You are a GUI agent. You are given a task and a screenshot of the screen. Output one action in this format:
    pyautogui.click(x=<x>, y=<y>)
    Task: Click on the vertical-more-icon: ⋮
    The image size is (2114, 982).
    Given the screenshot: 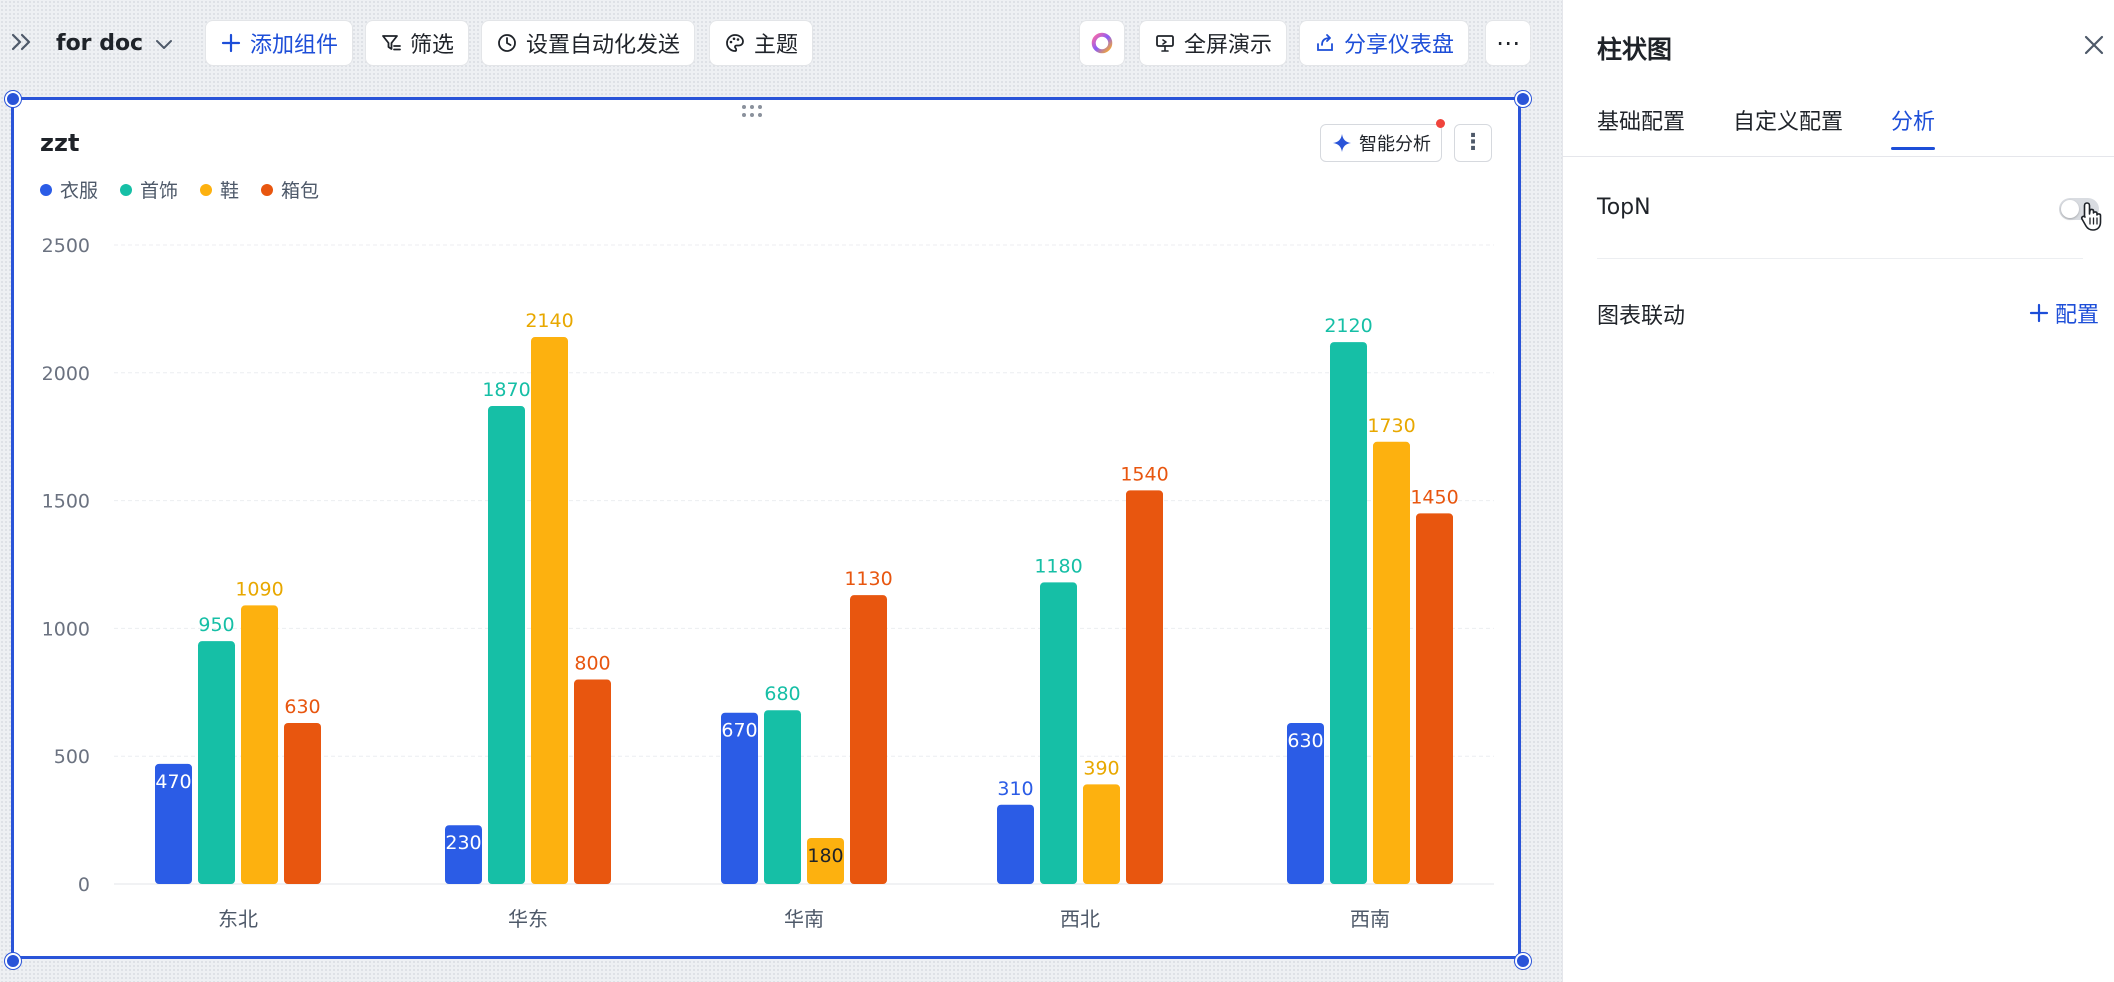 What is the action you would take?
    pyautogui.click(x=1473, y=142)
    